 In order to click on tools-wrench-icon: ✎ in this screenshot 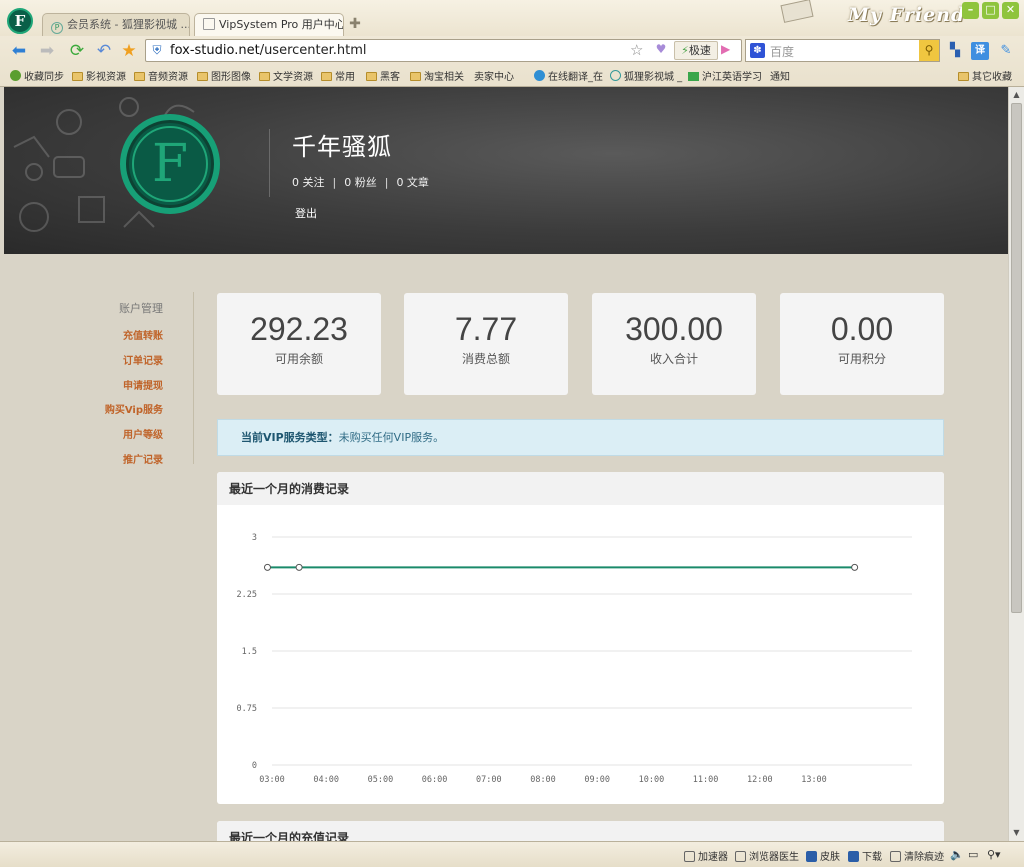, I will do `click(1006, 51)`.